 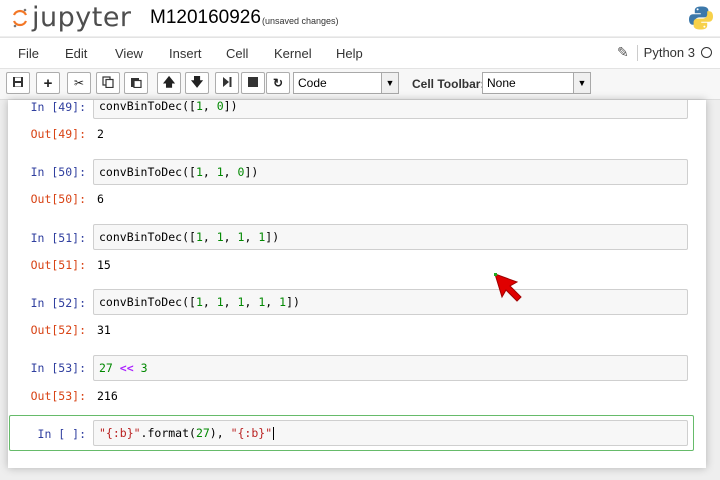 What do you see at coordinates (189, 237) in the screenshot?
I see `code-text: convBinToDec([1, 1, 1, 1])` at bounding box center [189, 237].